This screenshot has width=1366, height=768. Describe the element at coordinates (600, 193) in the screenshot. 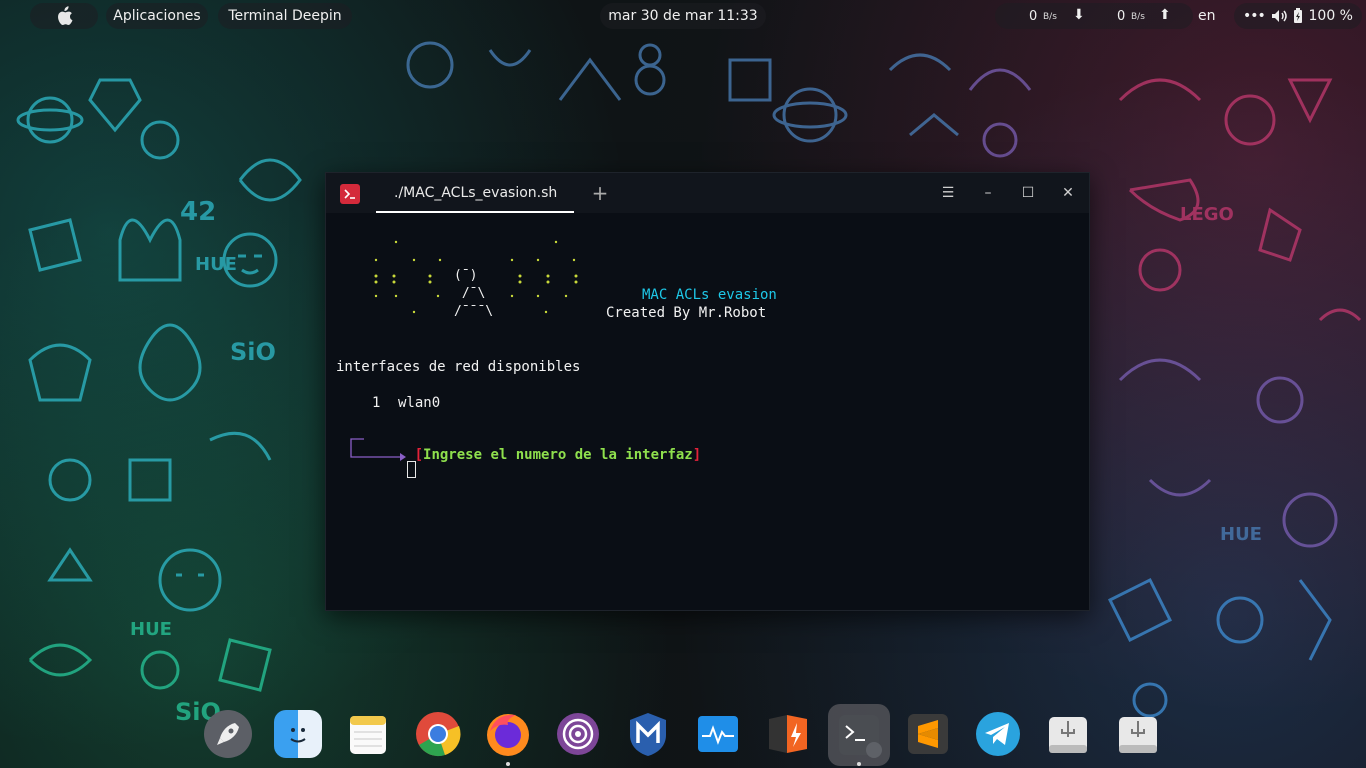

I see `new-tab-plus-icon: +` at that location.